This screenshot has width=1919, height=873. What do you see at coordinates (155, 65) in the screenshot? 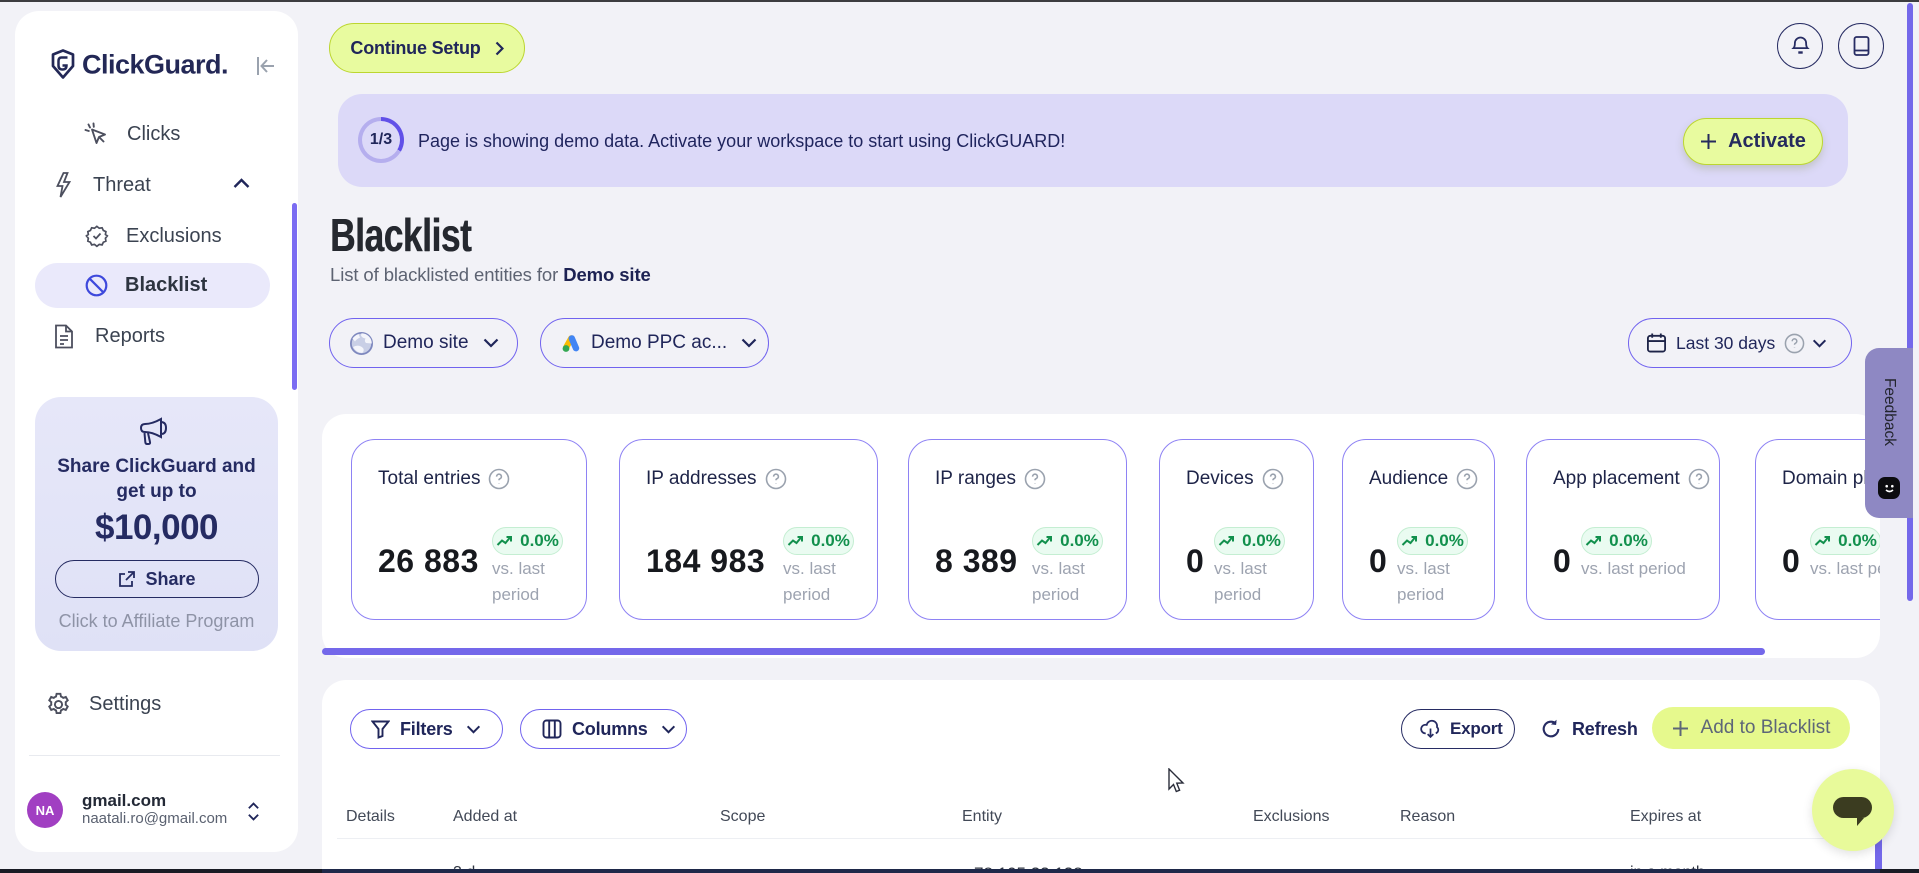
I see `svg-text: ClickGuard.` at bounding box center [155, 65].